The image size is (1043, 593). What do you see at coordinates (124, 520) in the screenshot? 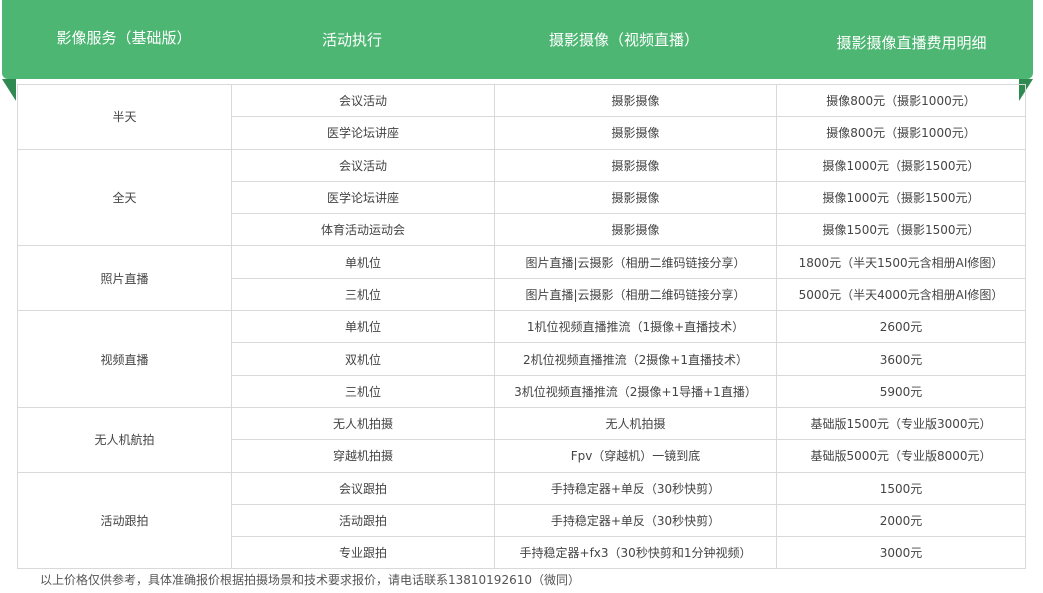
I see `group-label: 活动跟拍` at bounding box center [124, 520].